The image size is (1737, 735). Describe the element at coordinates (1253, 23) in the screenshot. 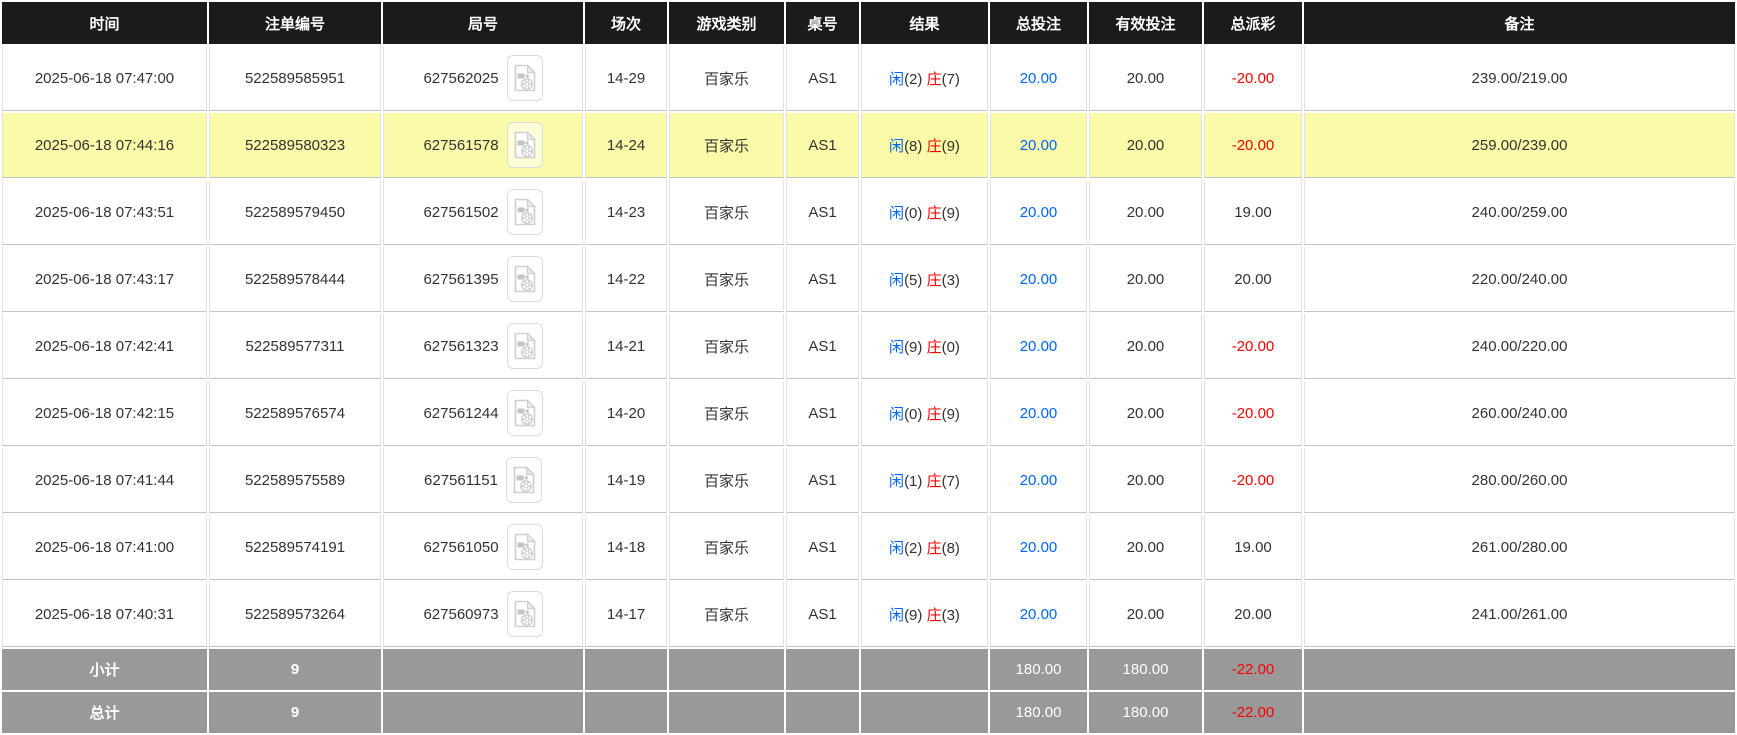

I see `header-payout: 总派彩` at that location.